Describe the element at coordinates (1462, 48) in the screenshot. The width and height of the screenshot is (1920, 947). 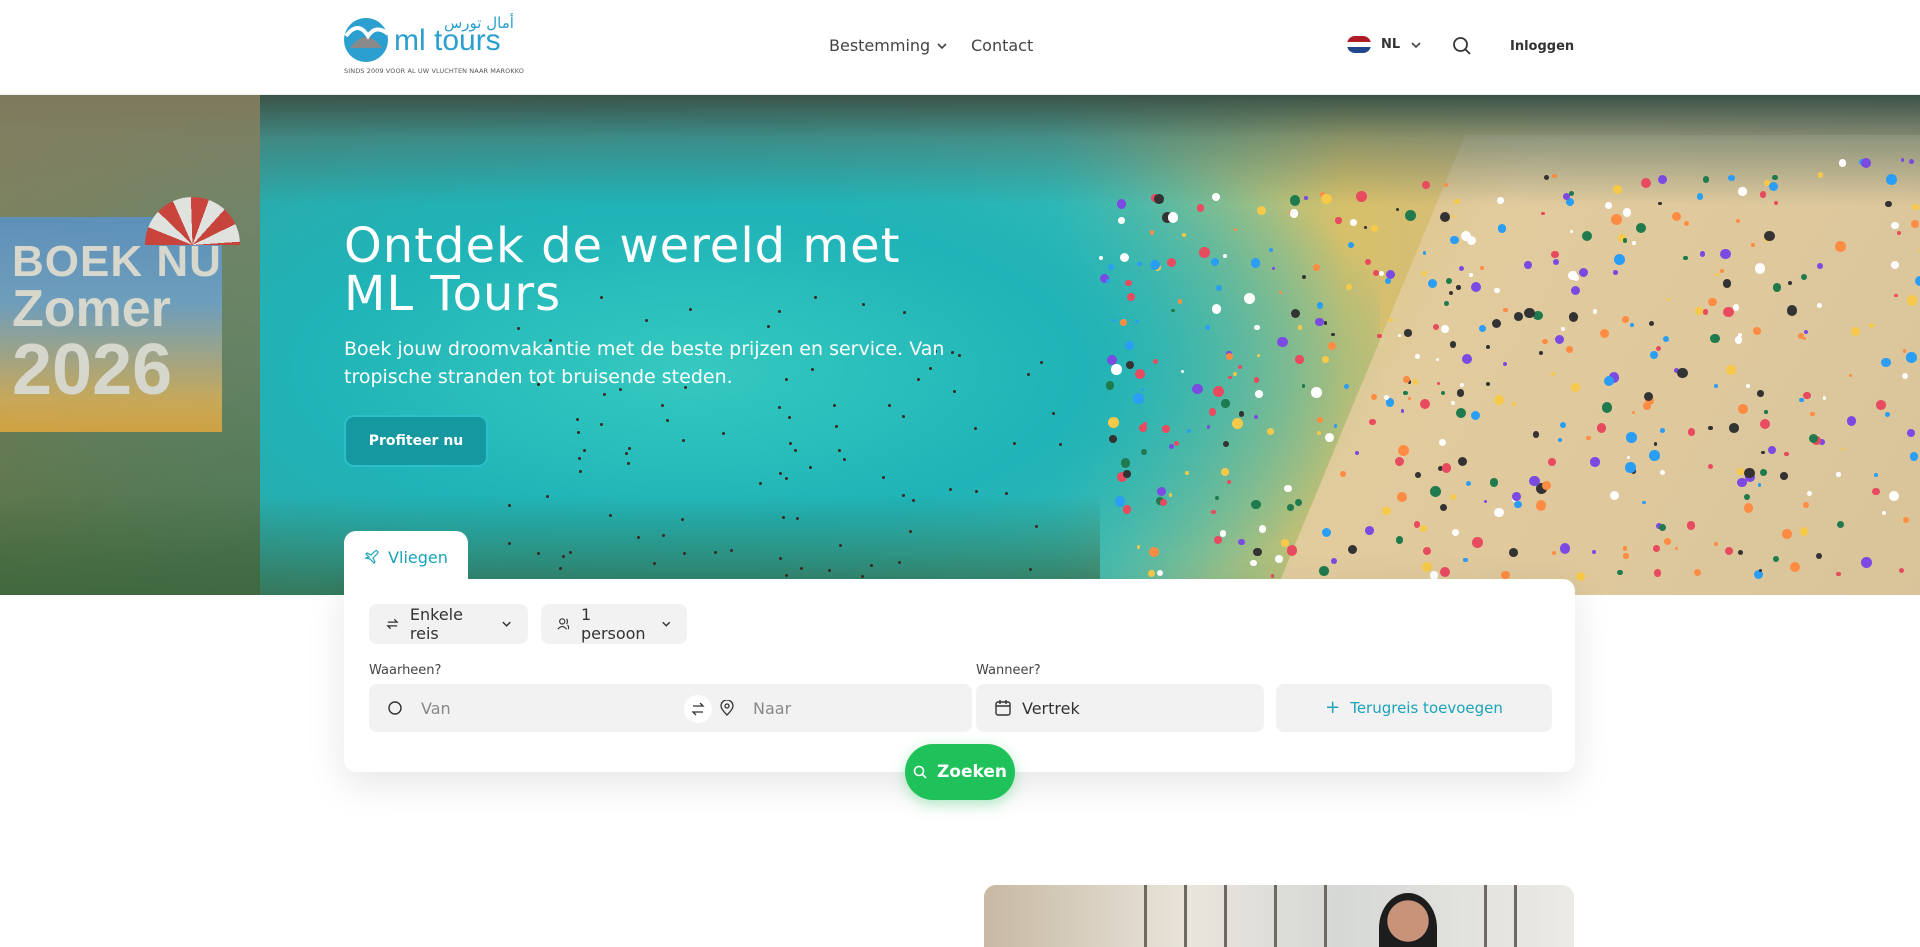
I see `search-icon` at that location.